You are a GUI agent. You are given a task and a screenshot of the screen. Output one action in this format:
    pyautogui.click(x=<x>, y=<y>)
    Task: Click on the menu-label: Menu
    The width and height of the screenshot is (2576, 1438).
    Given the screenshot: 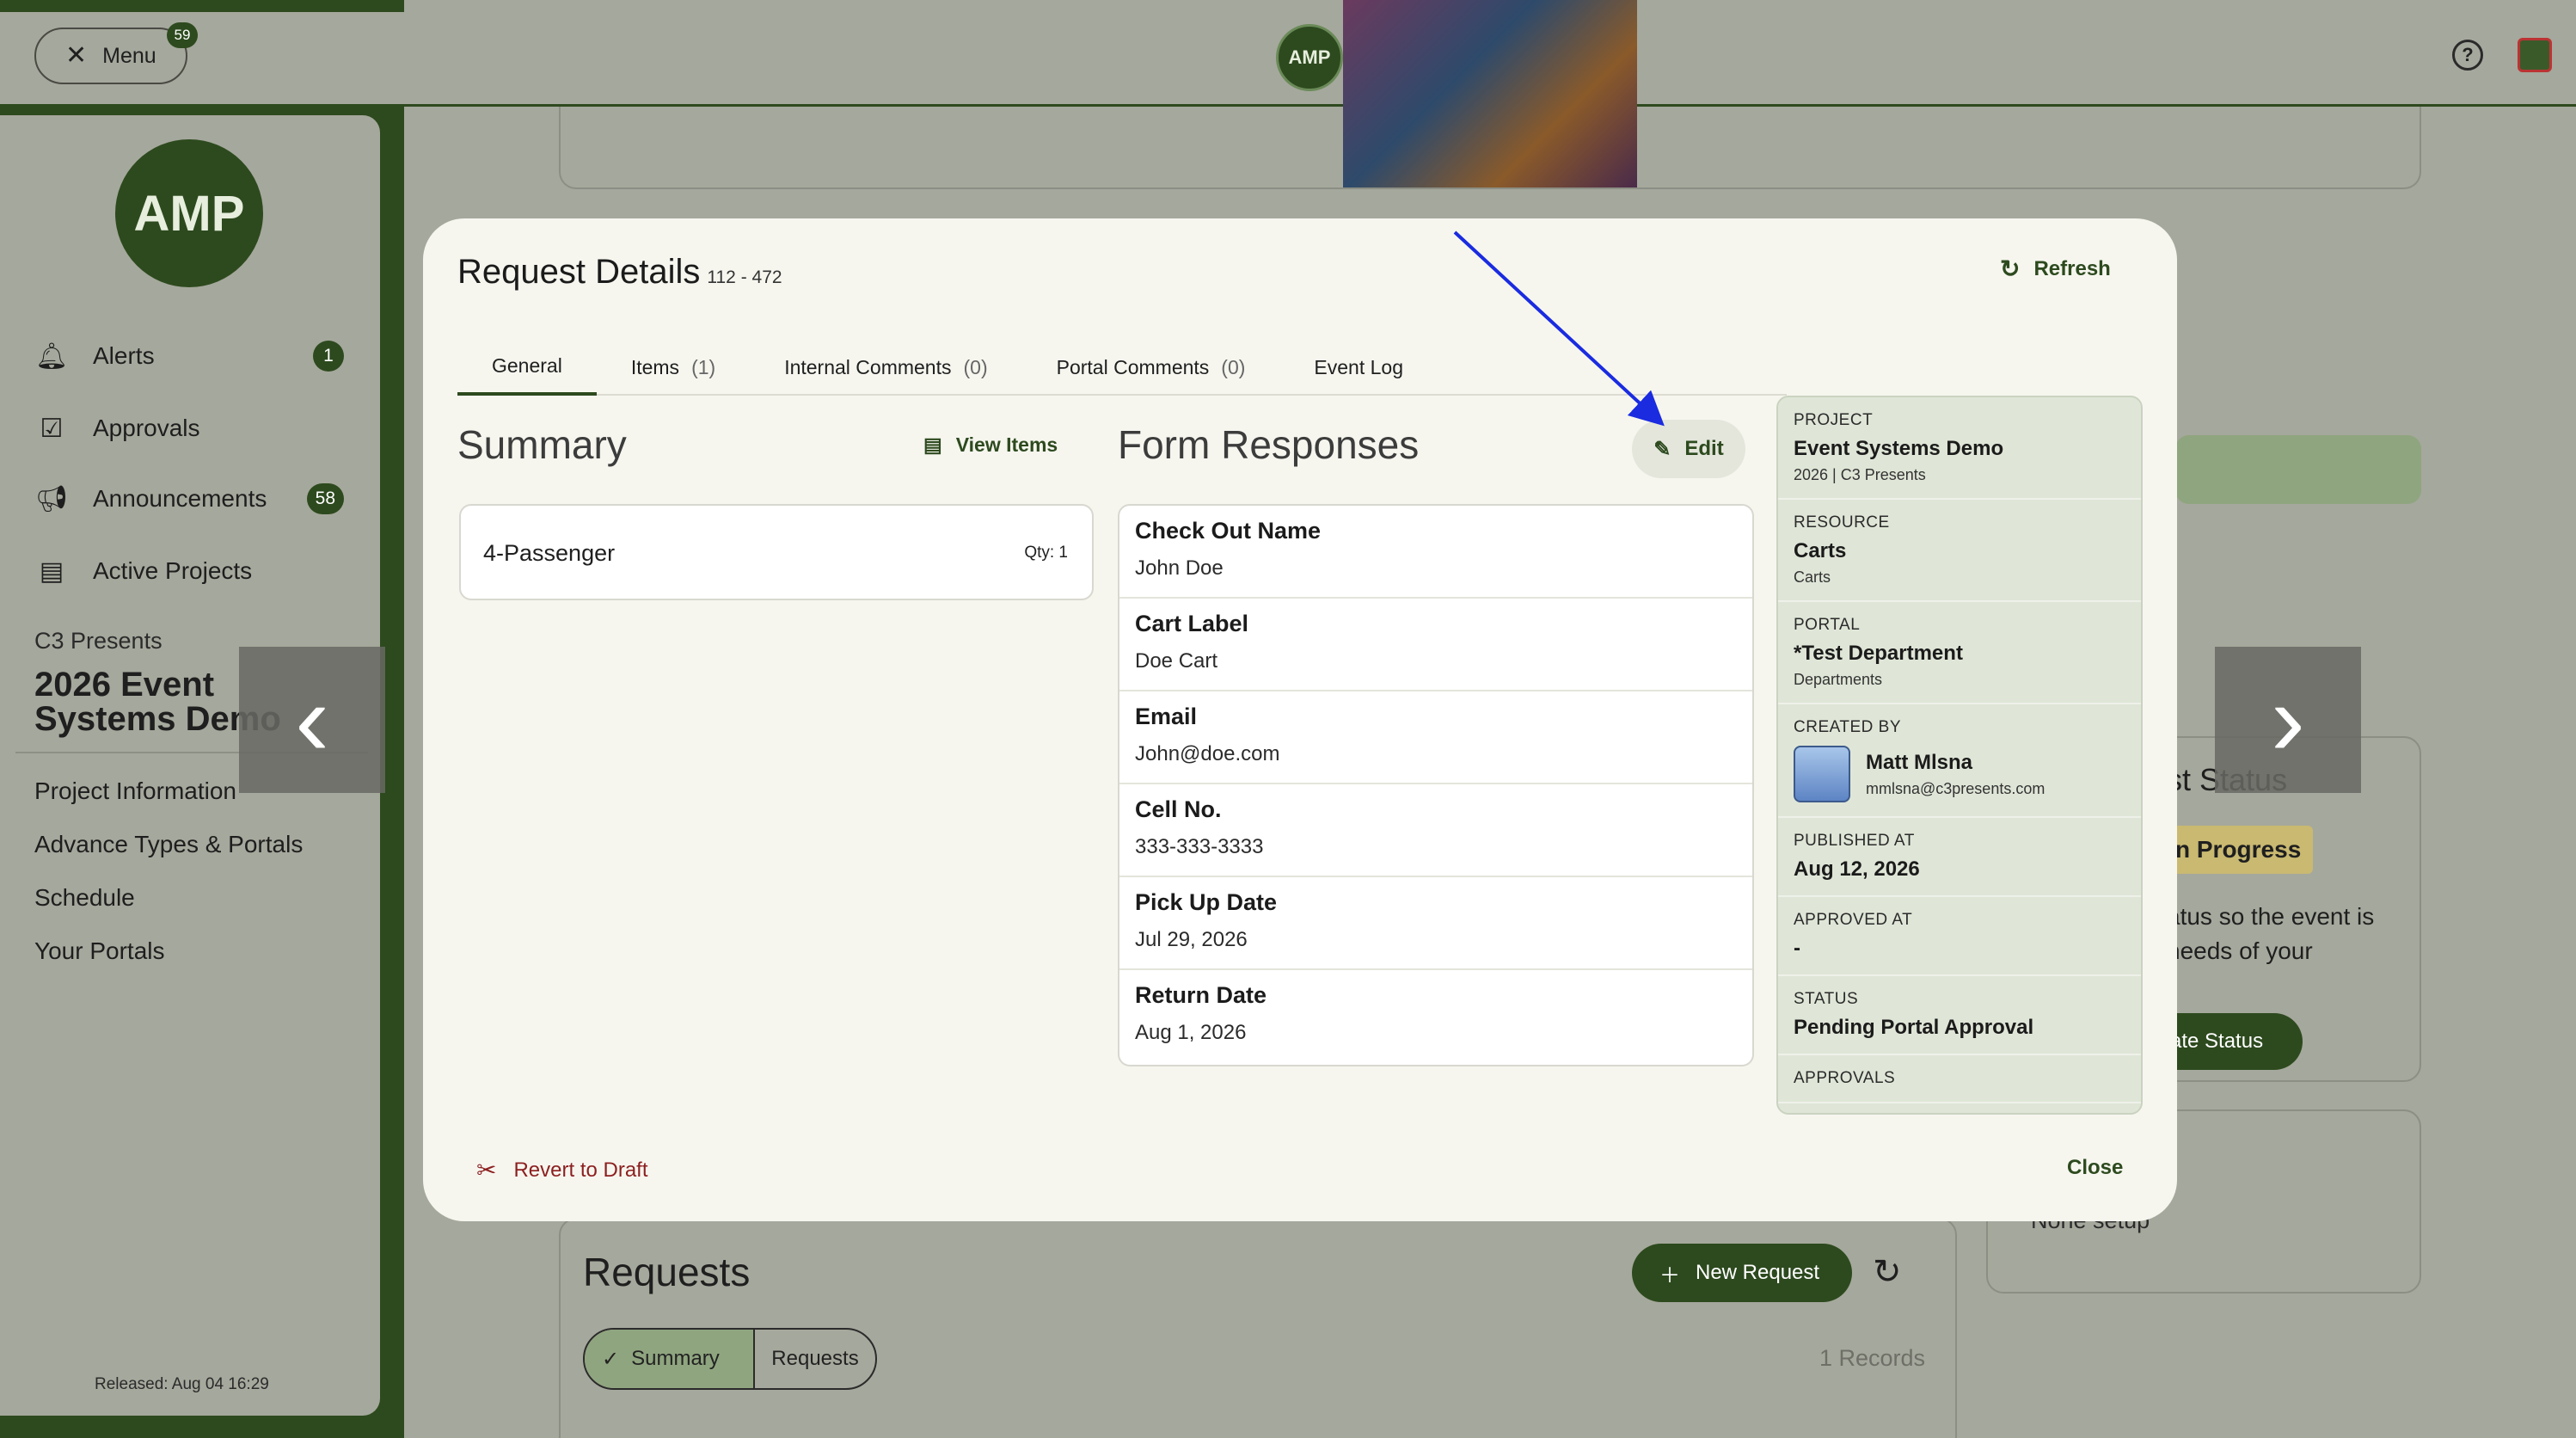 What is the action you would take?
    pyautogui.click(x=129, y=55)
    